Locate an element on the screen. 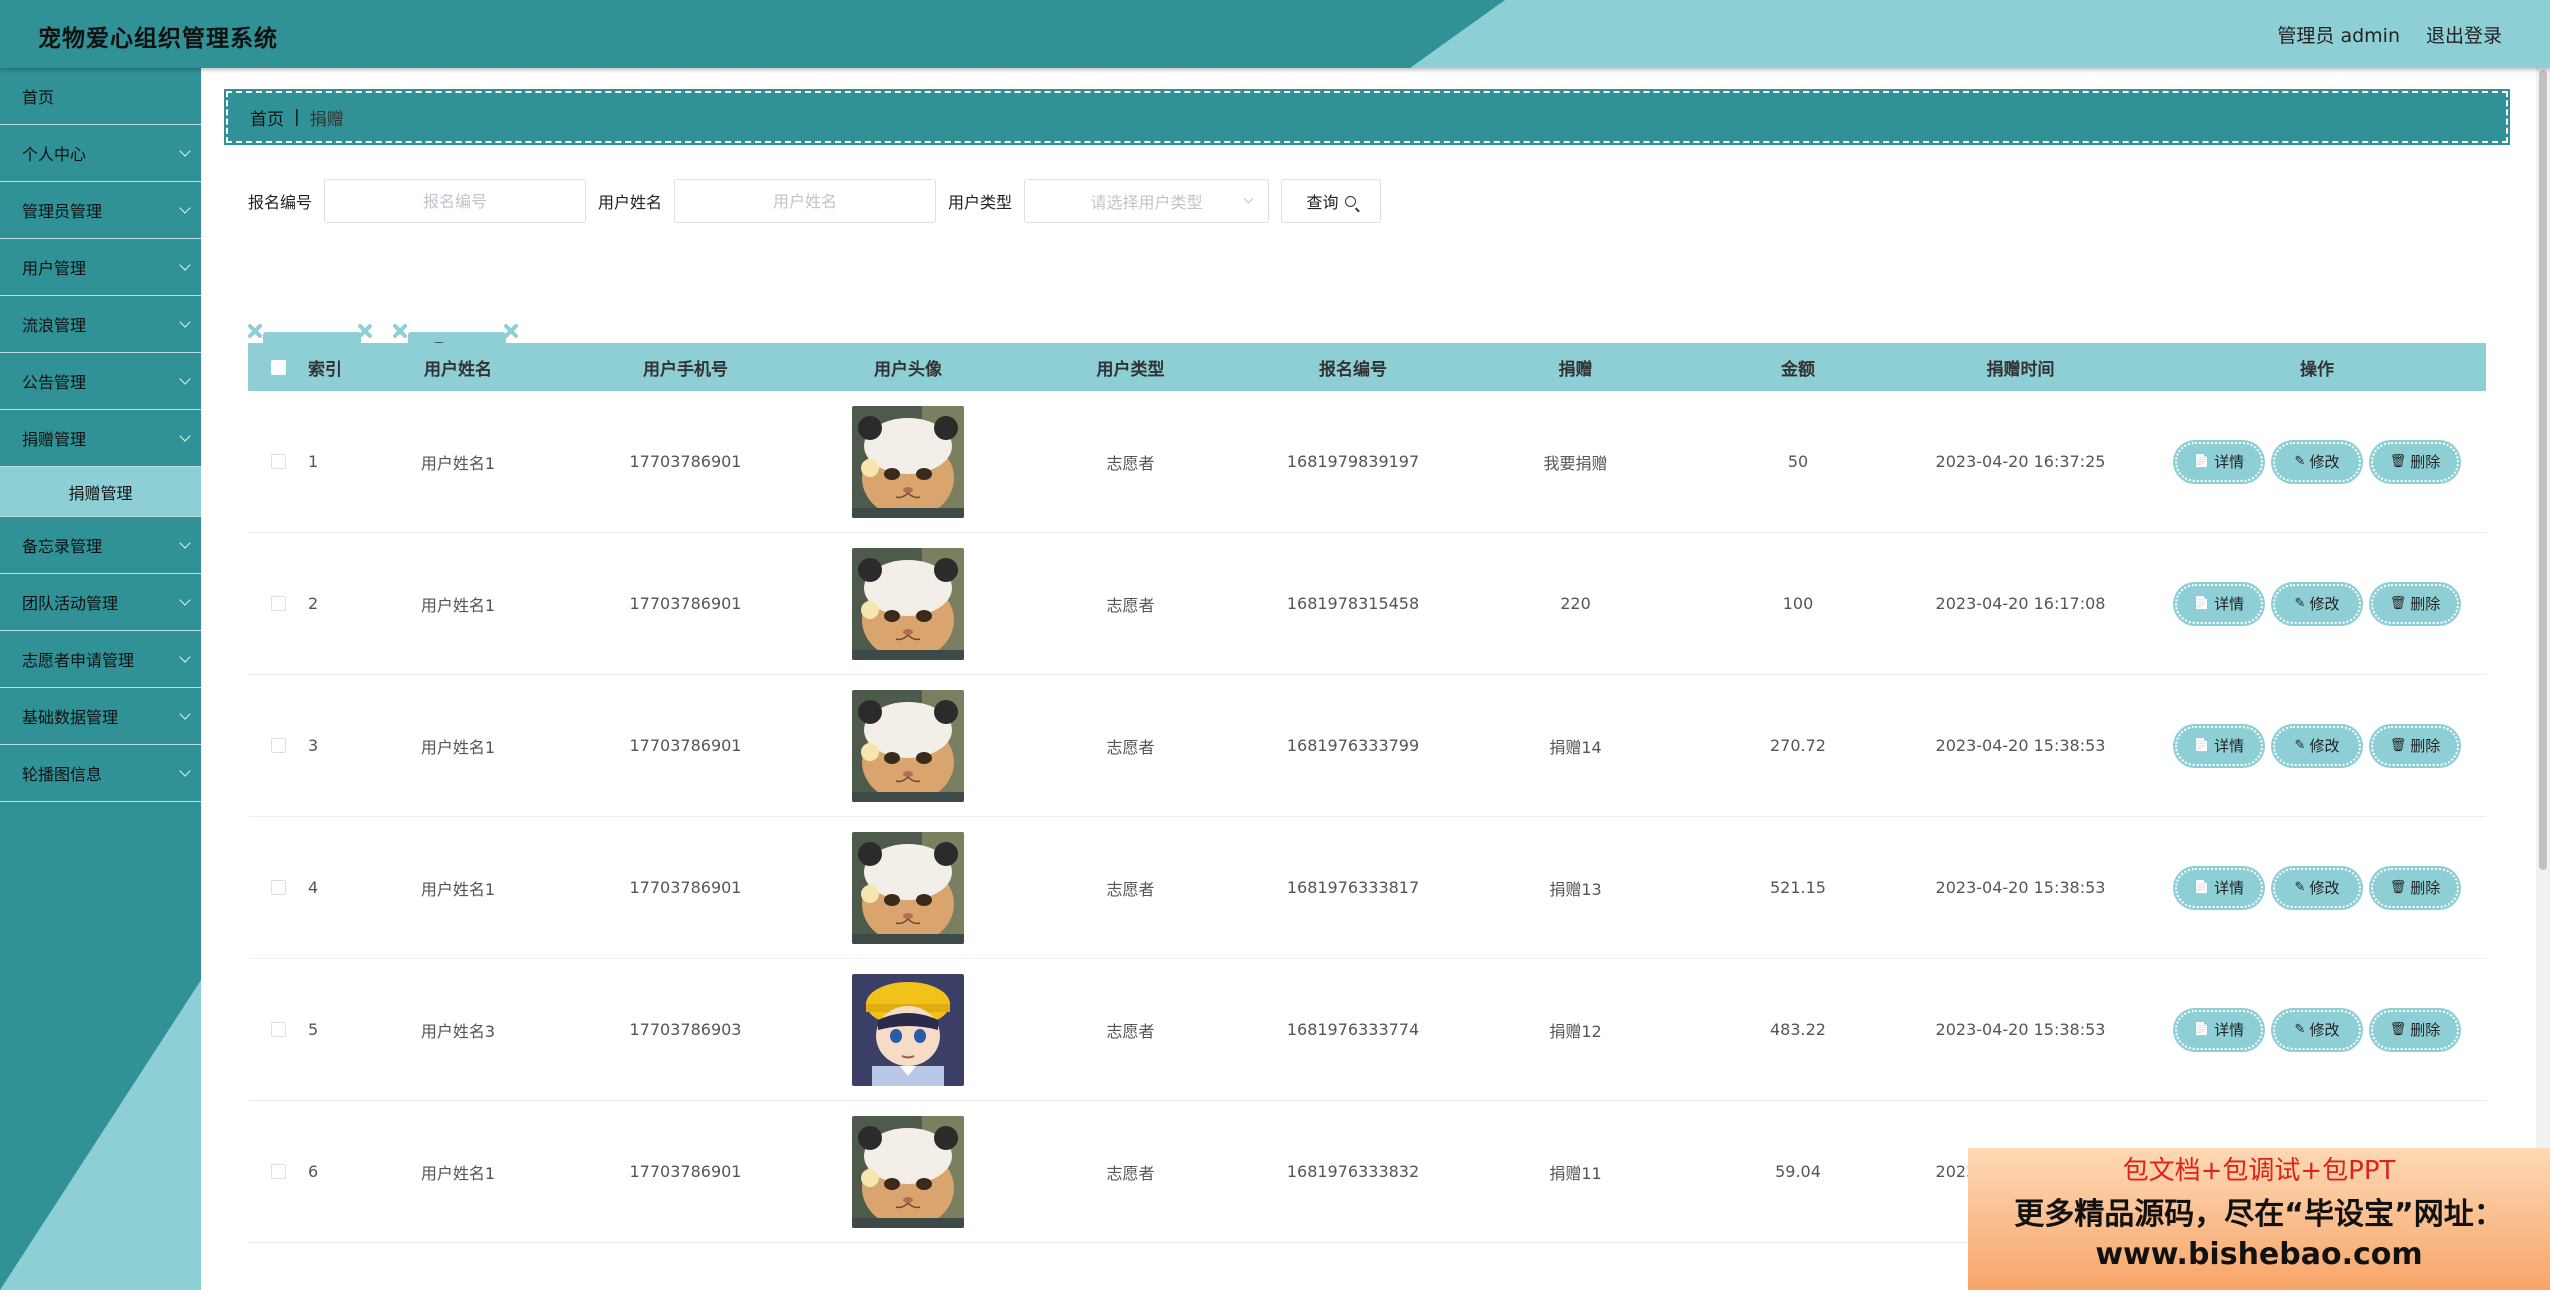  user-name-input is located at coordinates (805, 201).